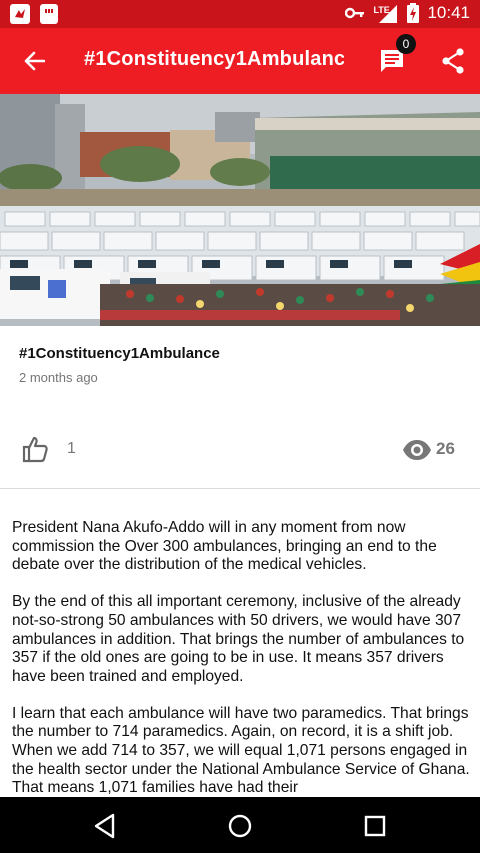 The width and height of the screenshot is (480, 853). What do you see at coordinates (388, 14) in the screenshot?
I see `signal-icon` at bounding box center [388, 14].